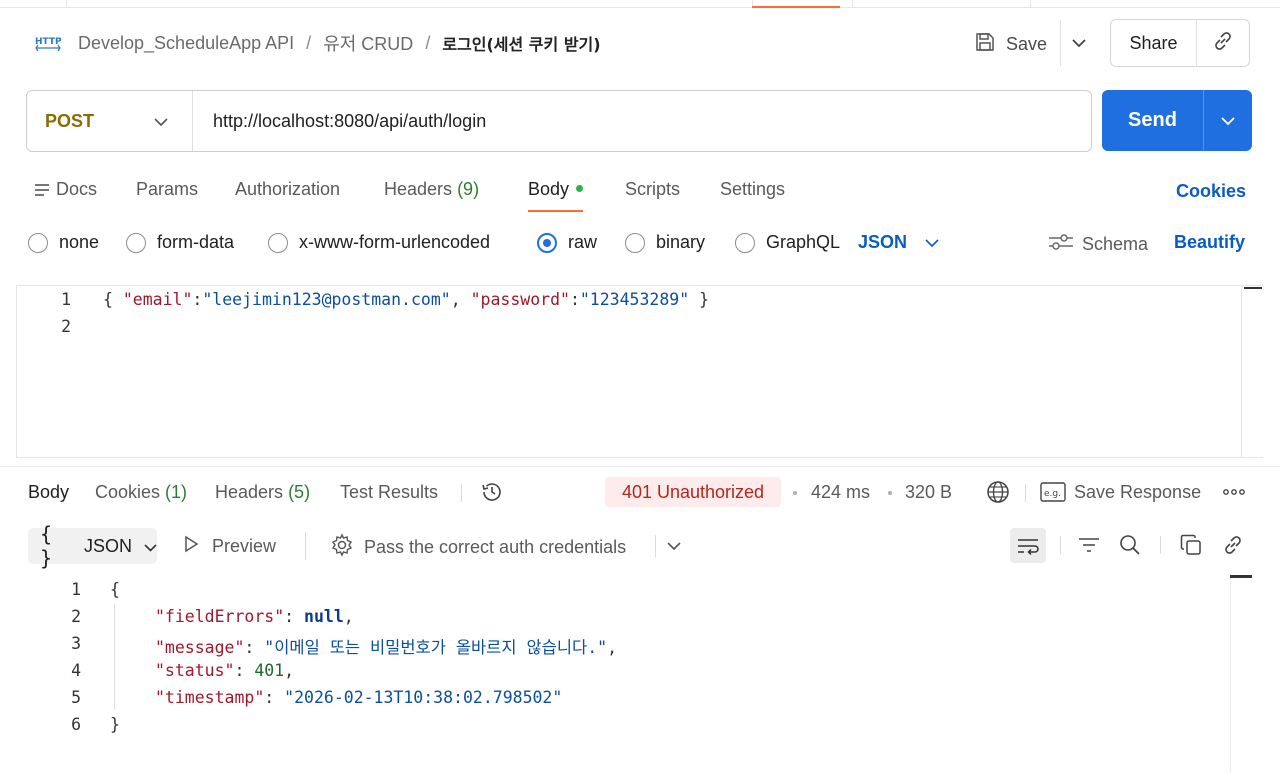  I want to click on tab-scripts: Scripts, so click(652, 192).